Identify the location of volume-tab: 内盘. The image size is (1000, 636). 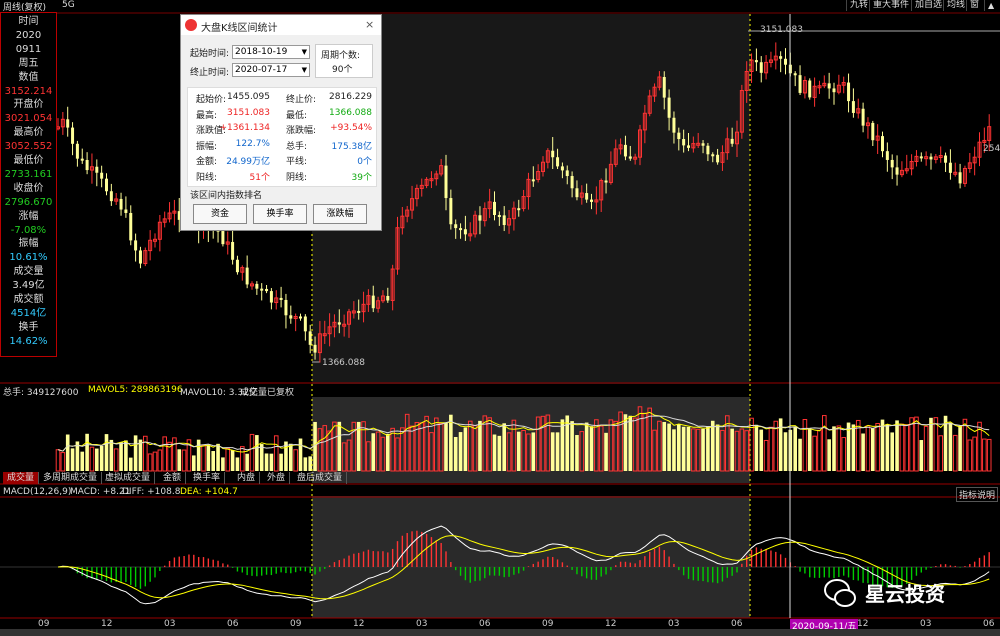
(247, 478).